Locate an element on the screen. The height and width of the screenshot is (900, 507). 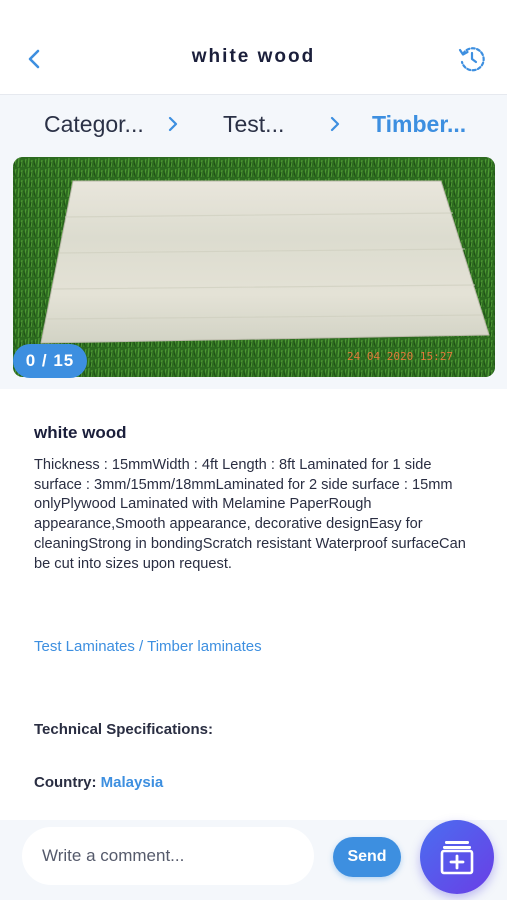
technical-specifications-heading: Technical Specifications: is located at coordinates (123, 729).